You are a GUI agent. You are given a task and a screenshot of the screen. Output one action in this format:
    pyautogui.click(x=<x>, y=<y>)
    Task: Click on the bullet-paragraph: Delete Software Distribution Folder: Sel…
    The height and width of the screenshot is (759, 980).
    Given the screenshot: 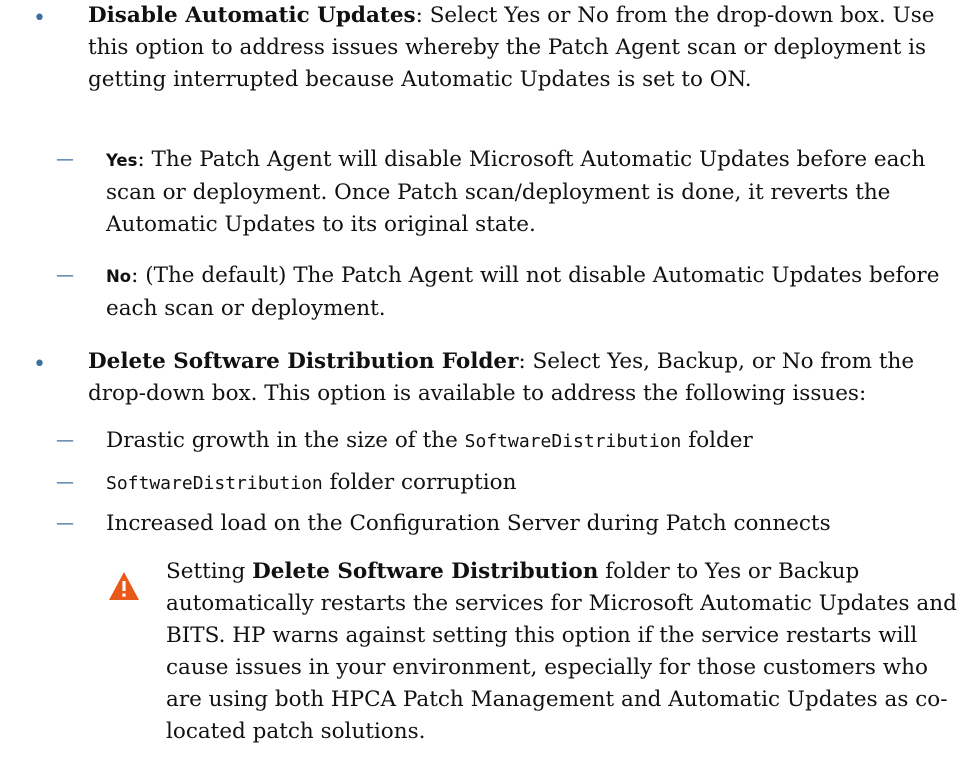 What is the action you would take?
    pyautogui.click(x=528, y=378)
    